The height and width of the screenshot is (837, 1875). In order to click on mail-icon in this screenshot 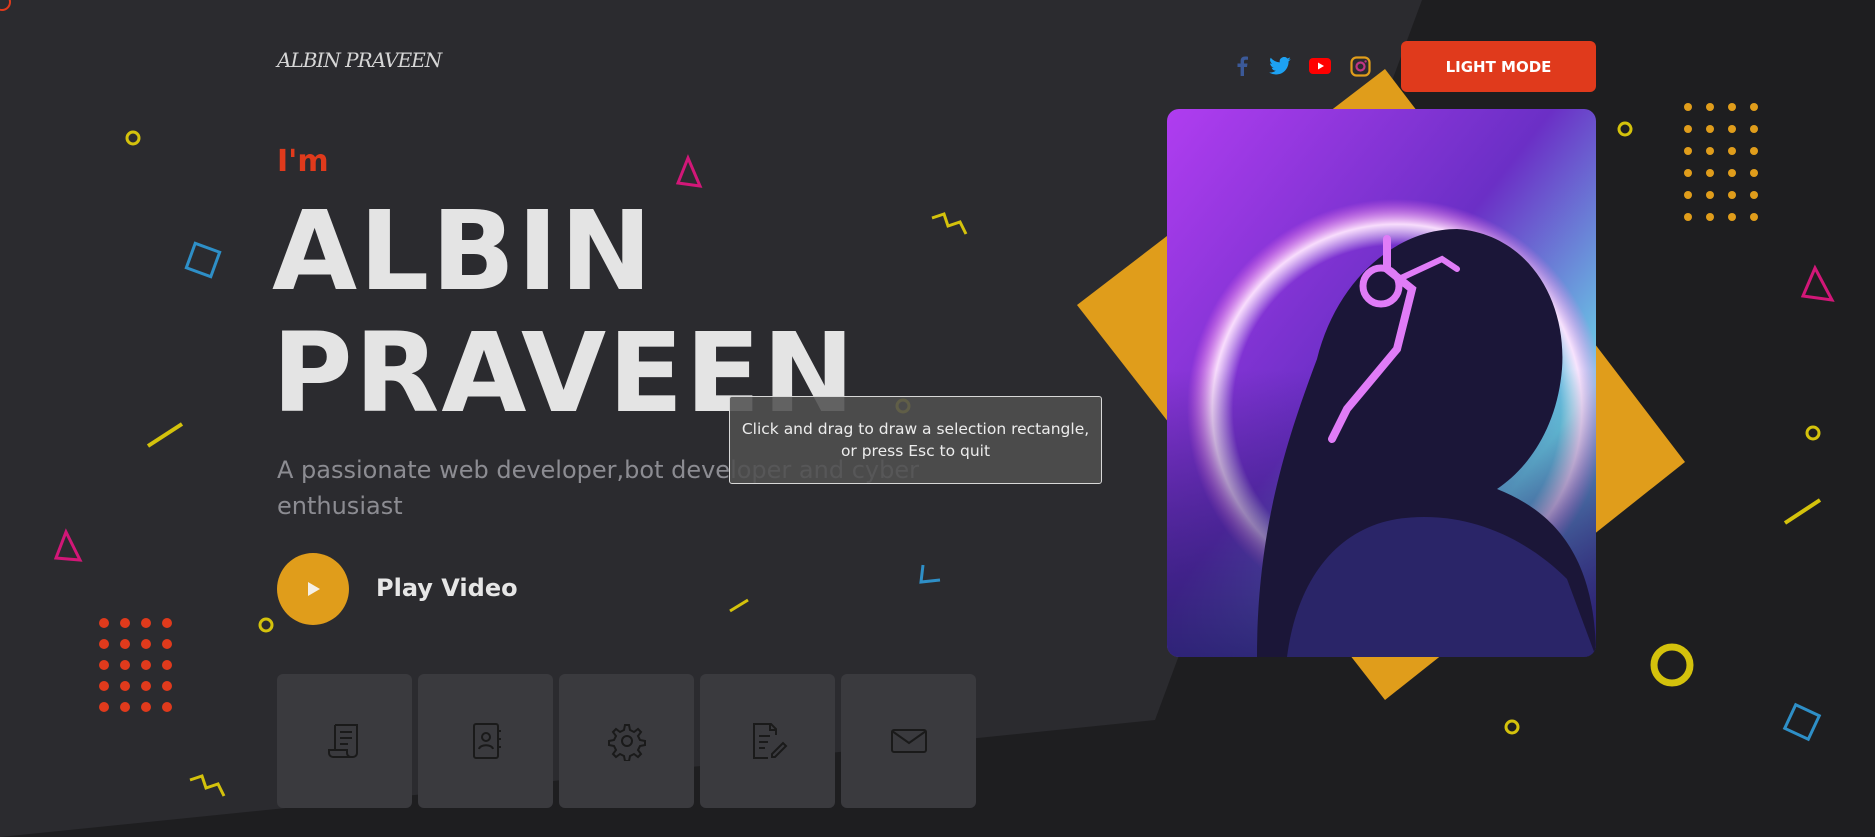, I will do `click(908, 741)`.